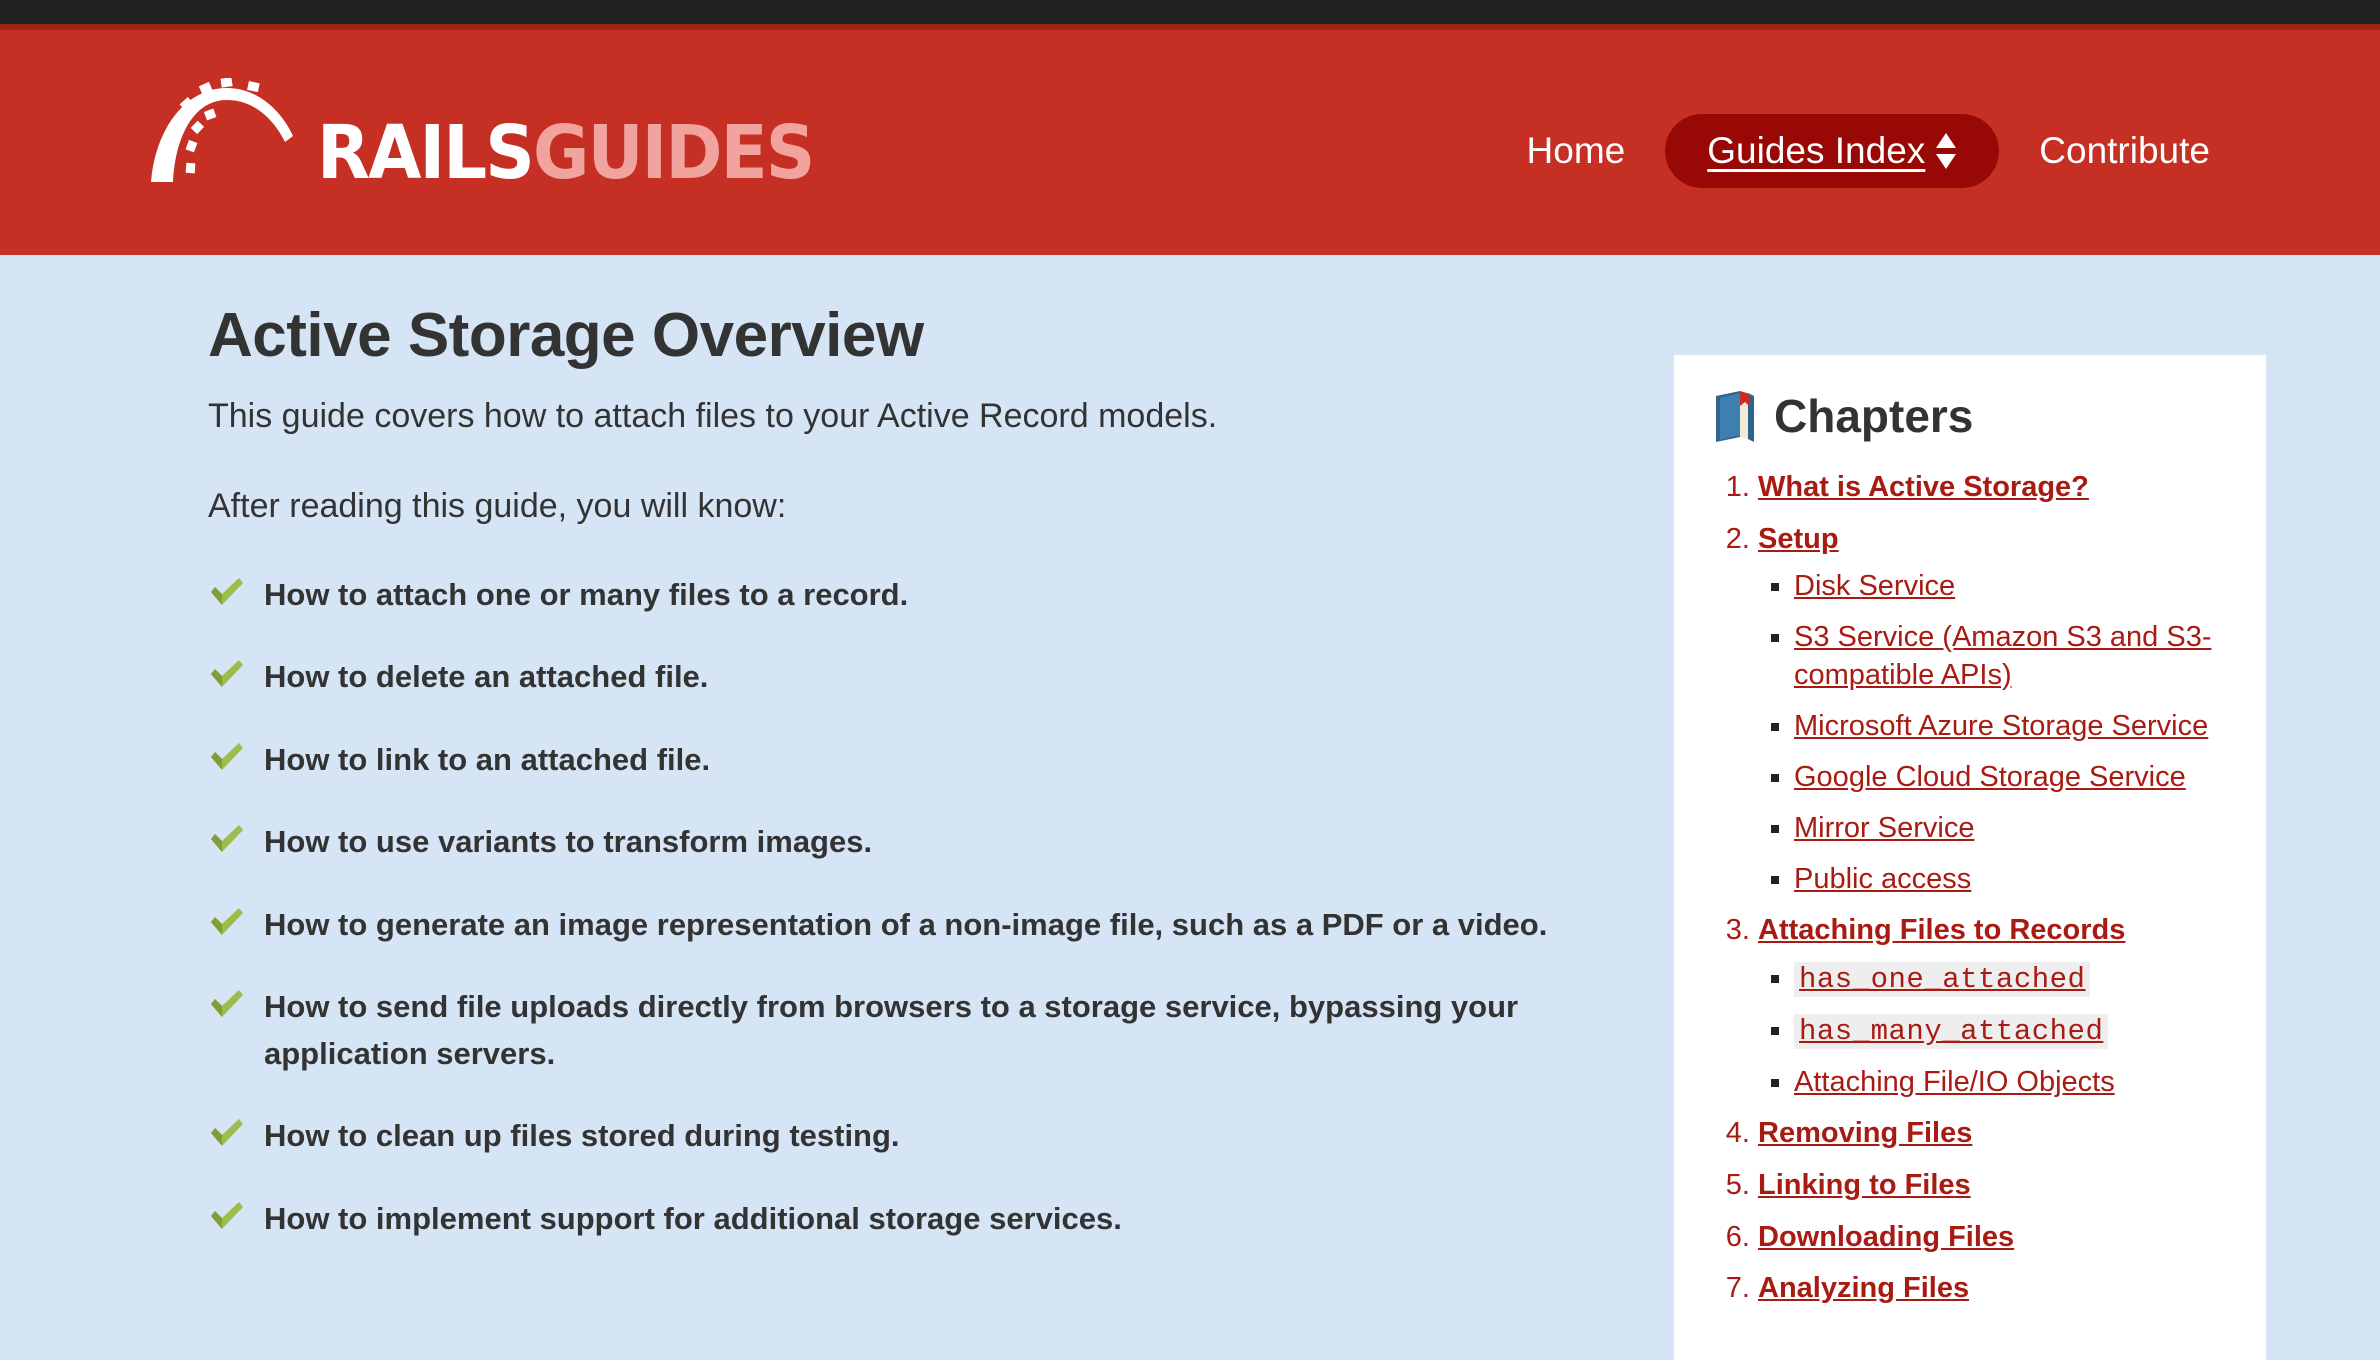 The width and height of the screenshot is (2380, 1362). What do you see at coordinates (222, 130) in the screenshot?
I see `rails-arch-logo-icon` at bounding box center [222, 130].